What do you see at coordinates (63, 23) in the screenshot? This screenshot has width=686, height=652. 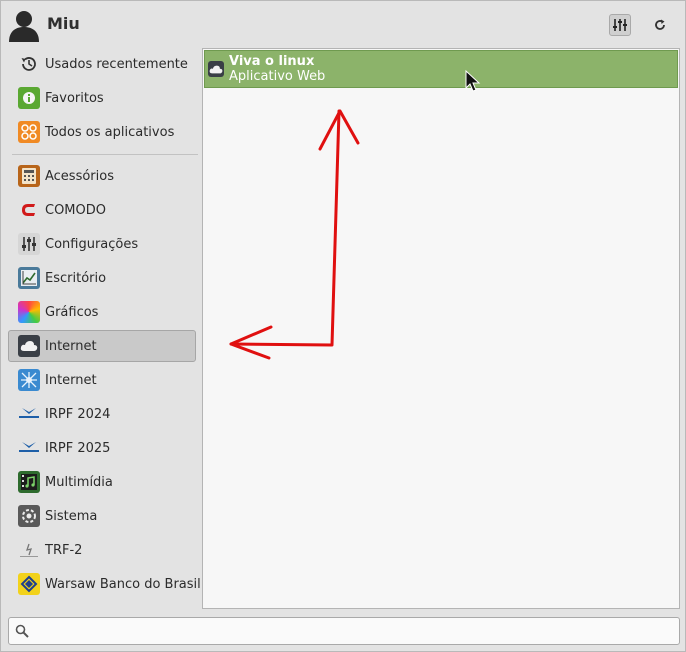 I see `user-name: Miu` at bounding box center [63, 23].